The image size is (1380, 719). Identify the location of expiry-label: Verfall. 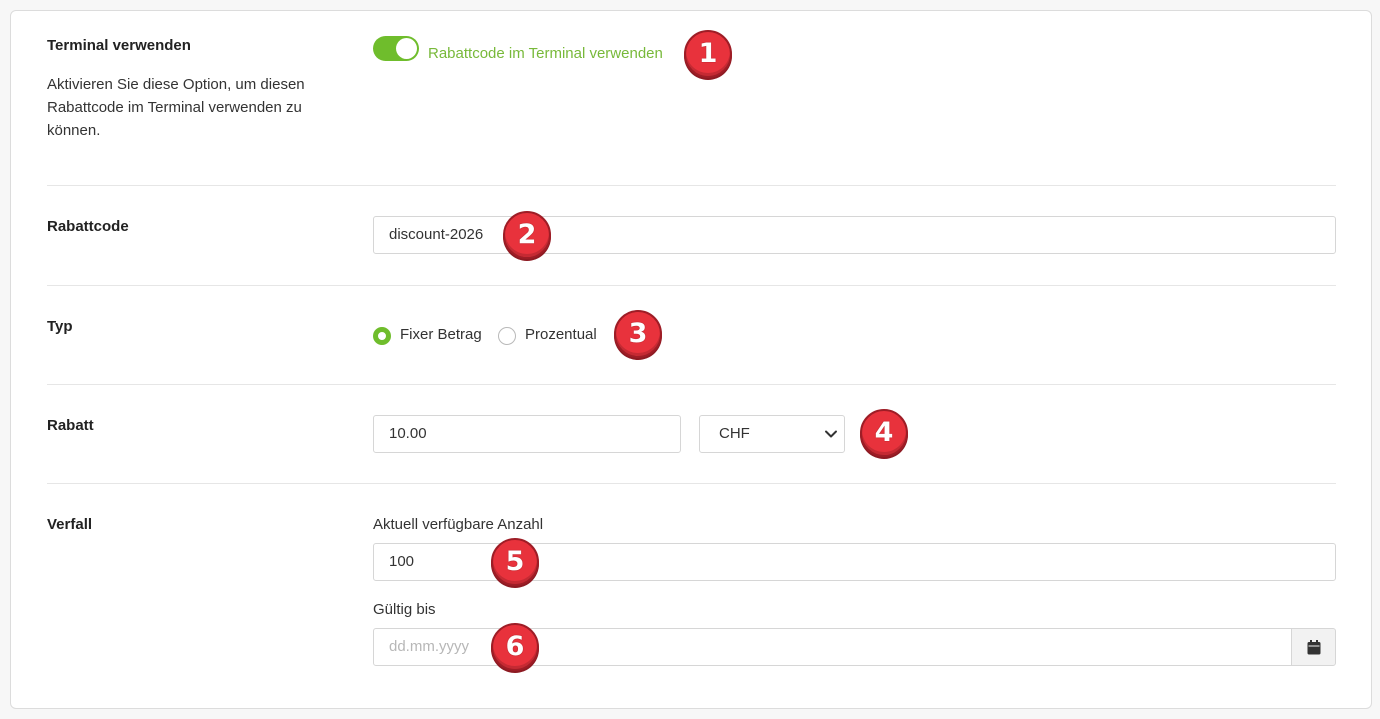
(70, 524).